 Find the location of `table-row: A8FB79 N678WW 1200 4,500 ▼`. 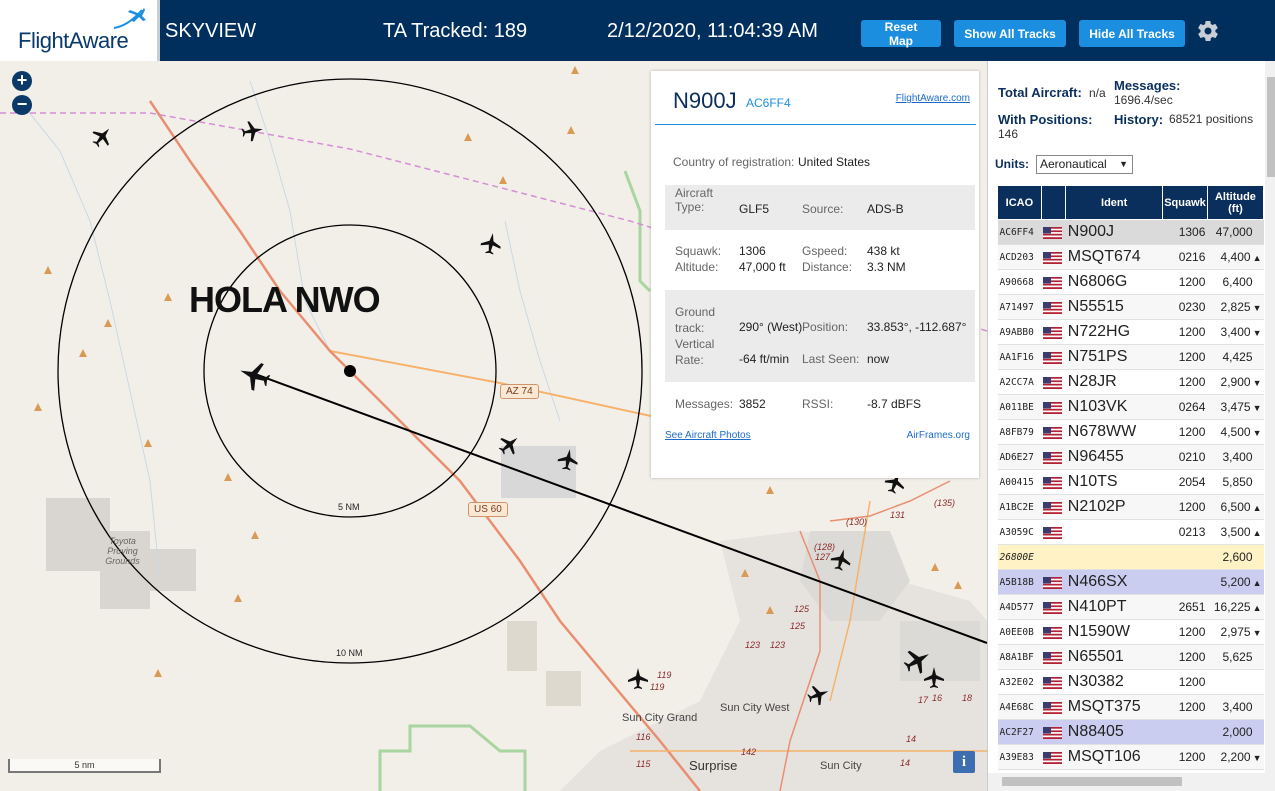

table-row: A8FB79 N678WW 1200 4,500 ▼ is located at coordinates (1130, 432).